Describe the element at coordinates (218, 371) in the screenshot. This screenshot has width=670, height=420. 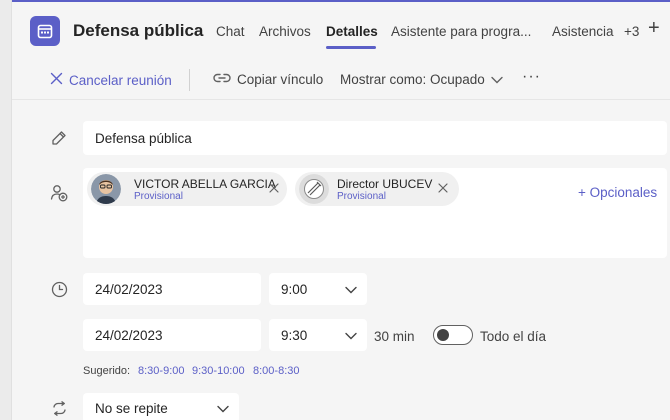
I see `suggested-time-link: 9:30-10:00` at that location.